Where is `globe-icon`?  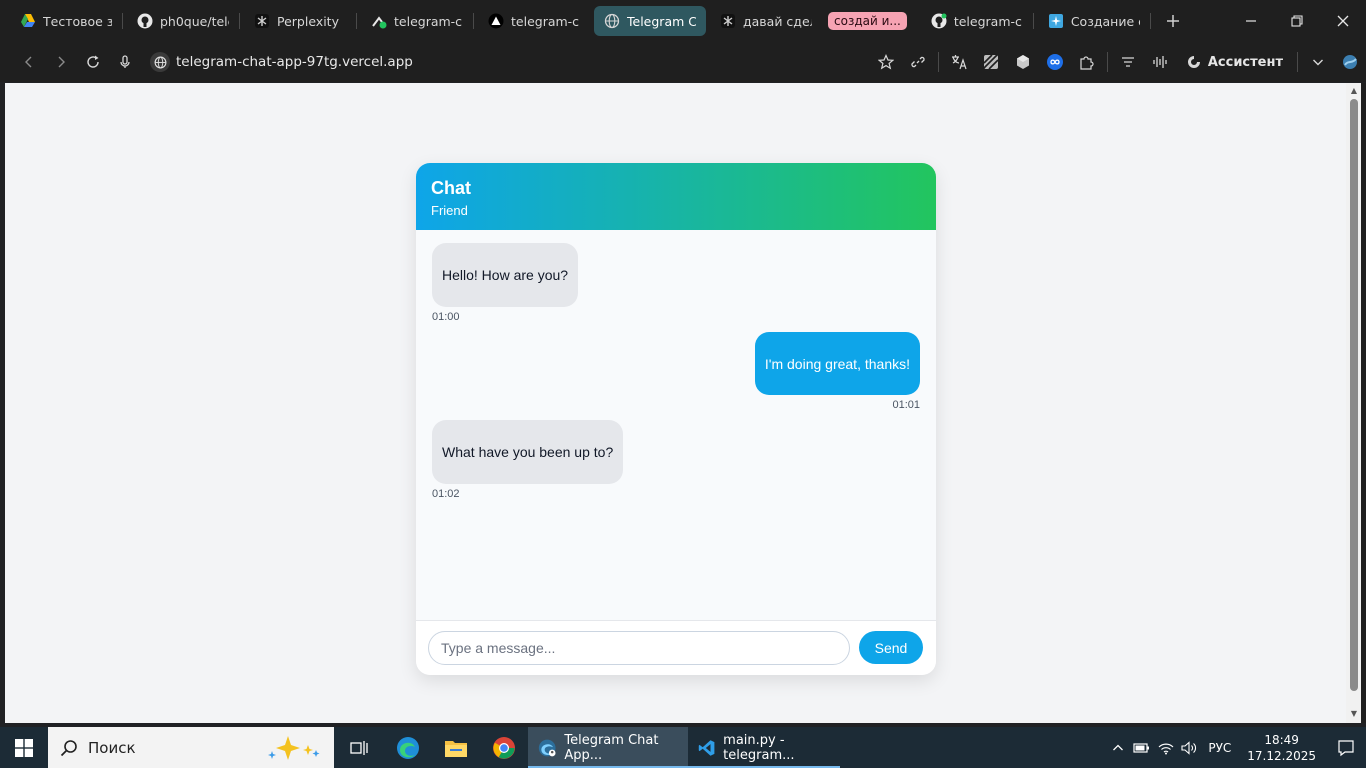 globe-icon is located at coordinates (612, 21).